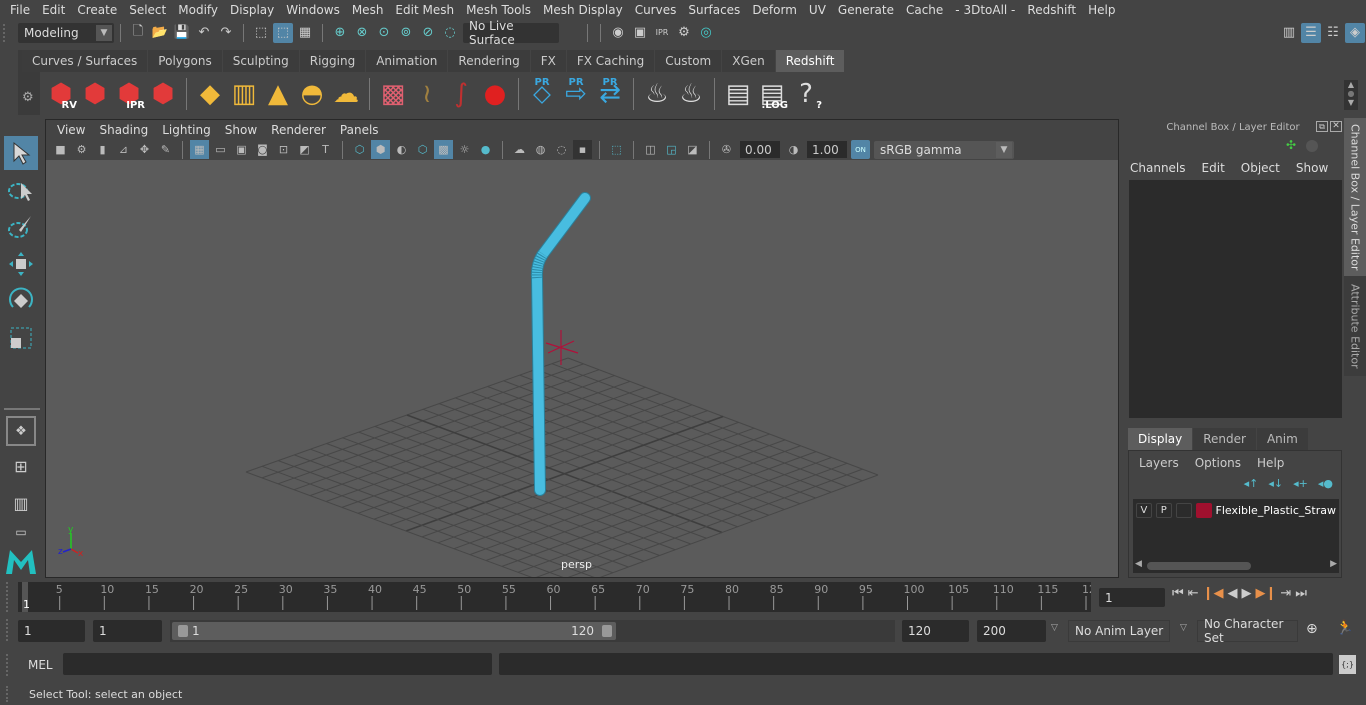 The image size is (1366, 705). What do you see at coordinates (244, 94) in the screenshot?
I see `rs-area-light-icon: ▥` at bounding box center [244, 94].